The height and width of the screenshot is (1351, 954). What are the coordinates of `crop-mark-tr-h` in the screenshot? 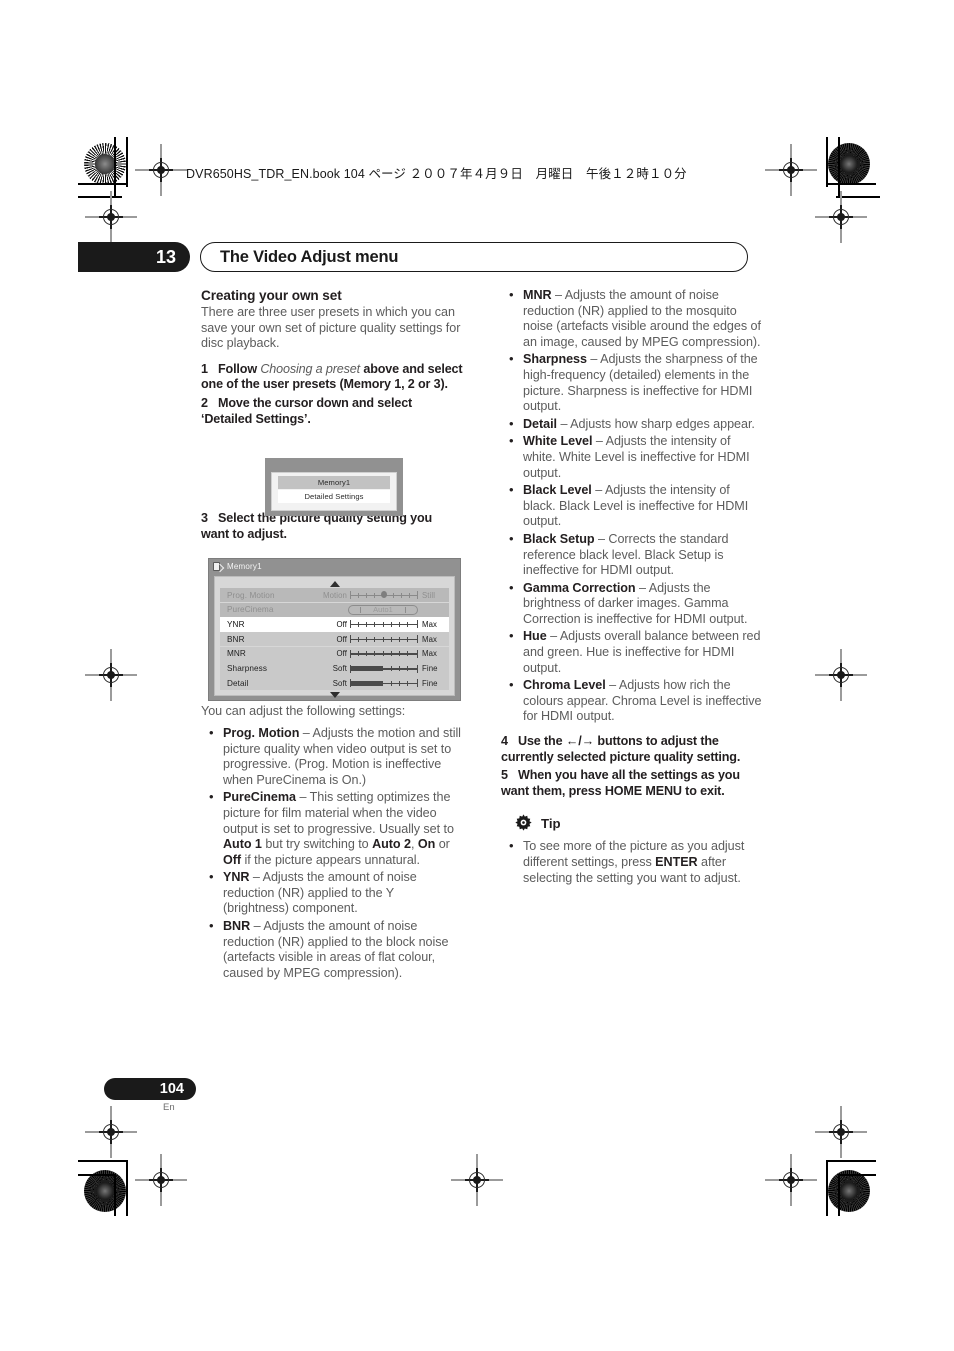 It's located at (851, 184).